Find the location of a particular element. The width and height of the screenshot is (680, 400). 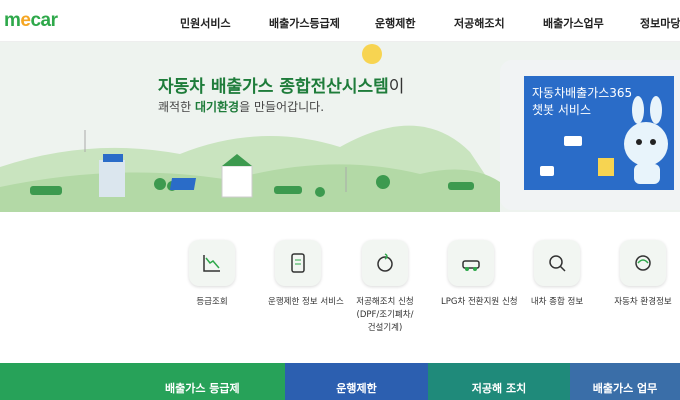

nav-item-emission-work: 배출가스업무 is located at coordinates (573, 23).